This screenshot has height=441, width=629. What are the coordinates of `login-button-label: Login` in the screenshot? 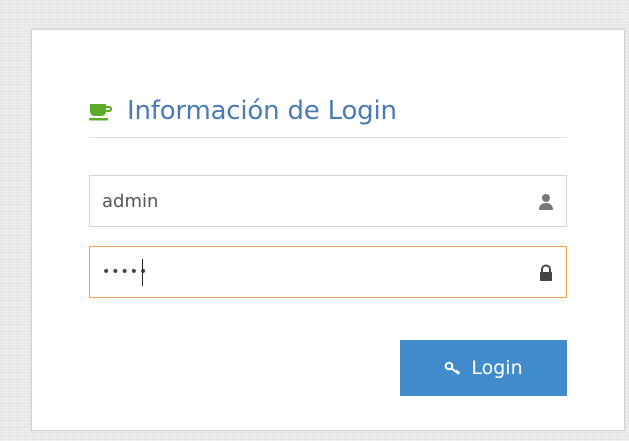 It's located at (497, 368).